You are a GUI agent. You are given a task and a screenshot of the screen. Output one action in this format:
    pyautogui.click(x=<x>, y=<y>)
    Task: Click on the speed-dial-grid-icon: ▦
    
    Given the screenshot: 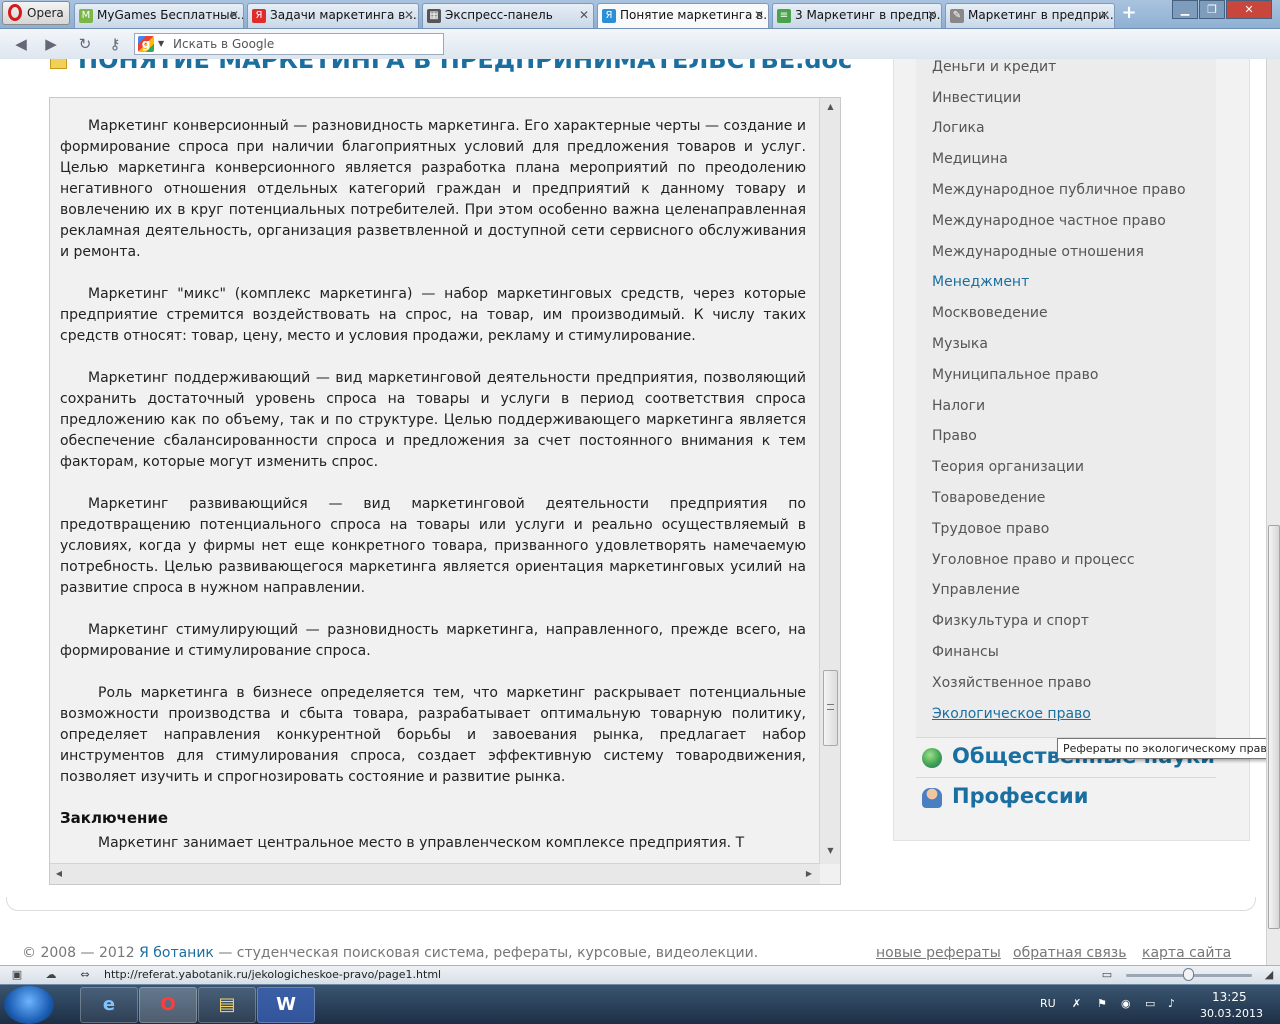 What is the action you would take?
    pyautogui.click(x=434, y=16)
    